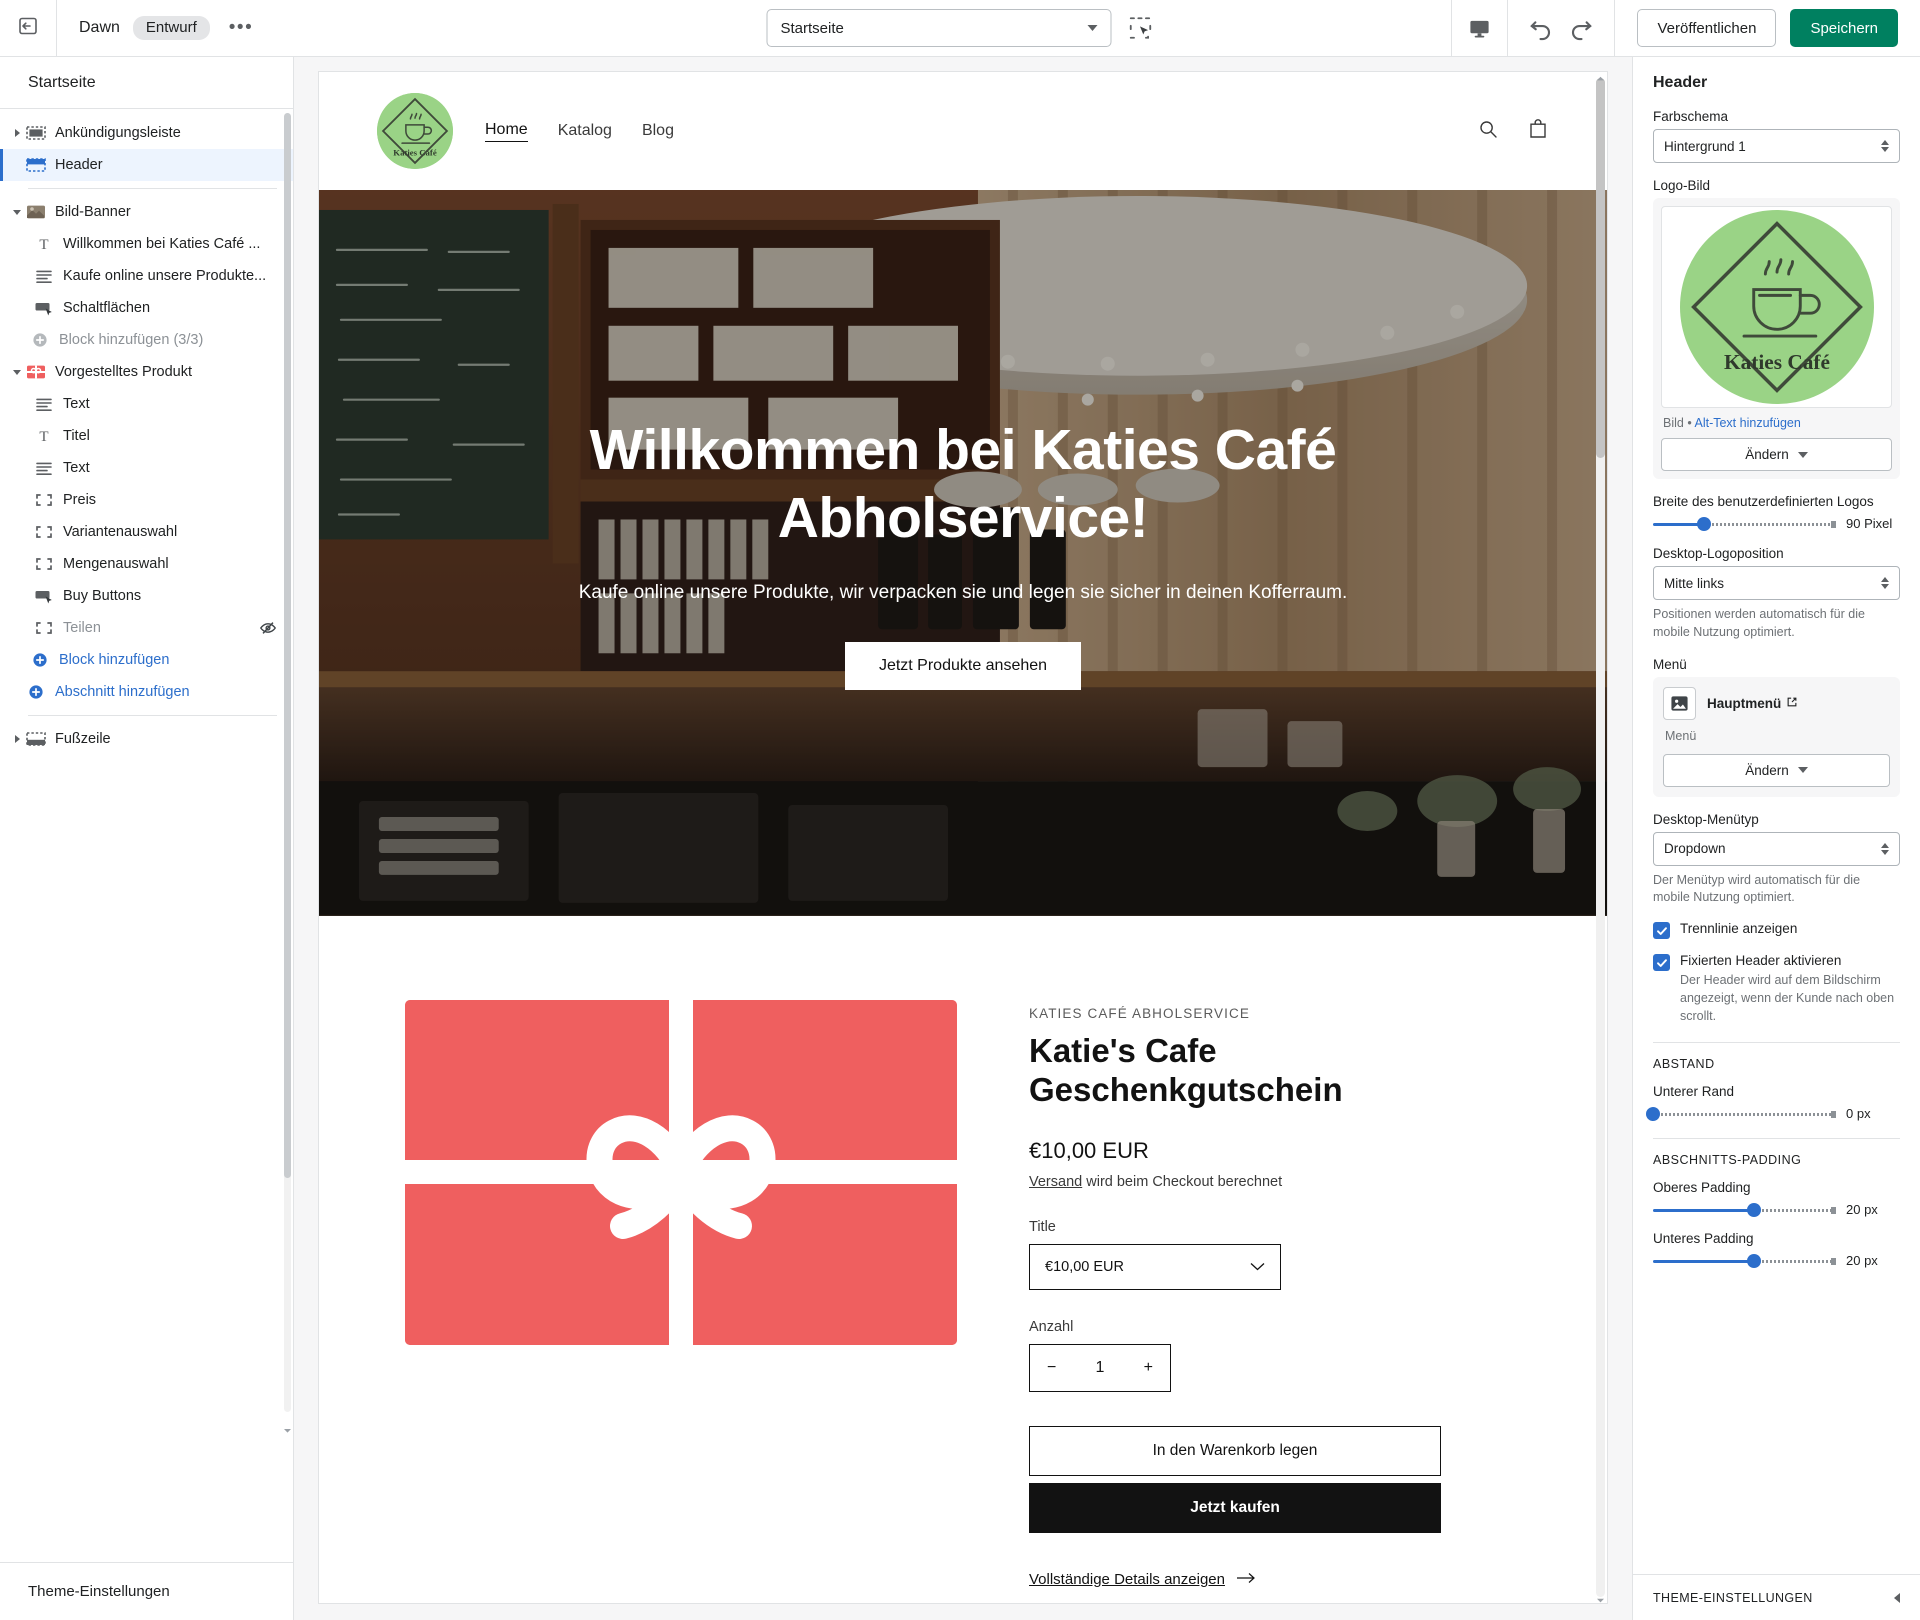 Image resolution: width=1920 pixels, height=1620 pixels. I want to click on page-selector-group: Startseite, so click(960, 28).